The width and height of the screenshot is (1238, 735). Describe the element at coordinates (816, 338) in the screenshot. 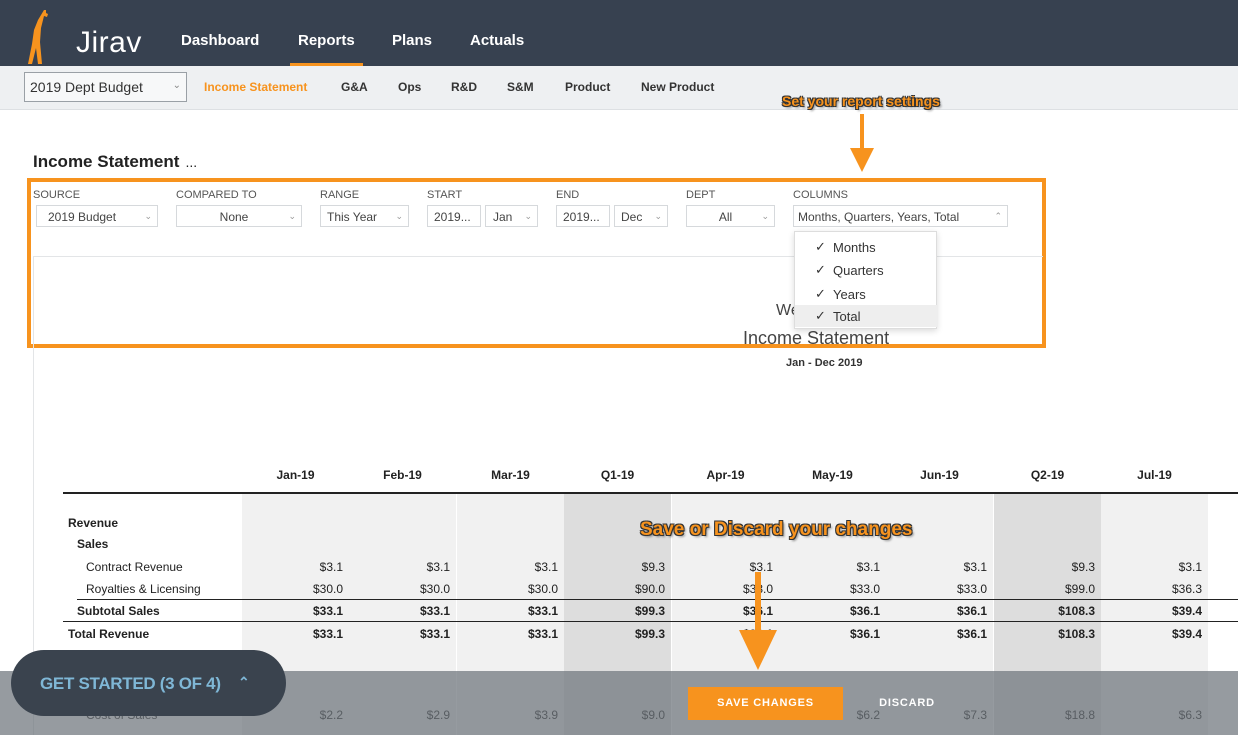

I see `report-title: Income Statement` at that location.